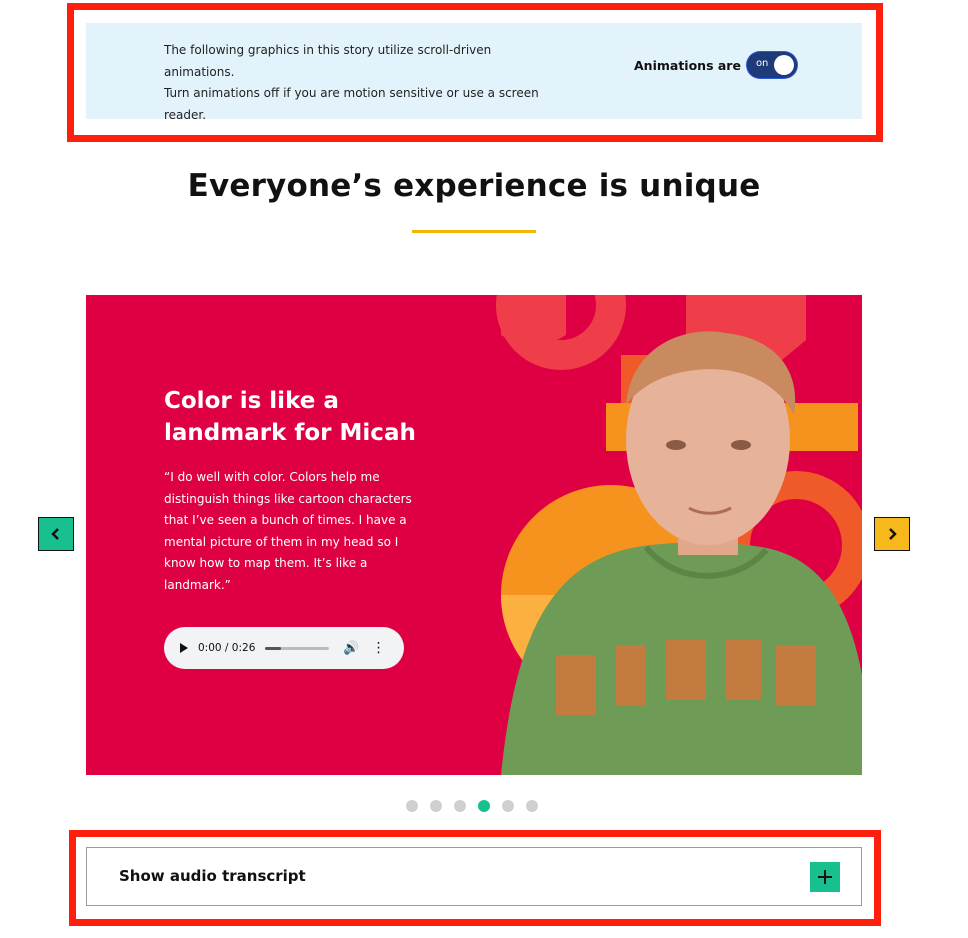 Image resolution: width=968 pixels, height=938 pixels. What do you see at coordinates (212, 876) in the screenshot?
I see `transcript-label: Show audio transcript` at bounding box center [212, 876].